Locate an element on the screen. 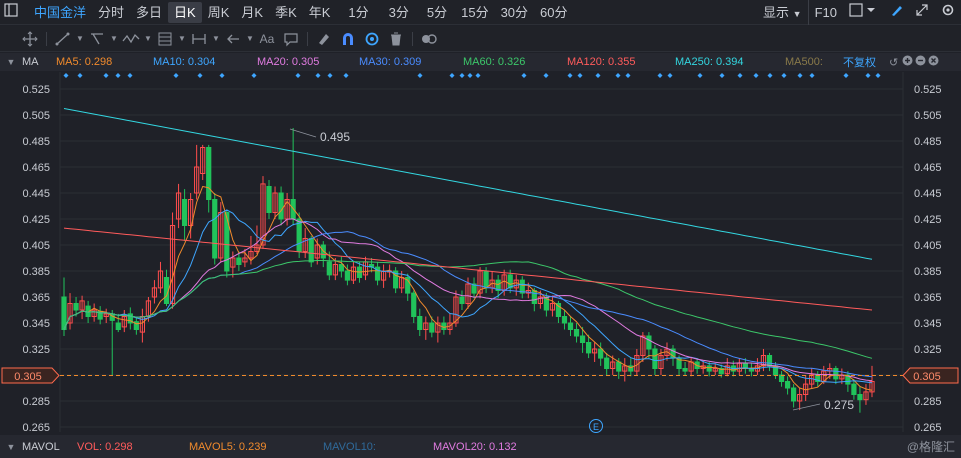  adjust-mode-button: 不复权 is located at coordinates (866, 62).